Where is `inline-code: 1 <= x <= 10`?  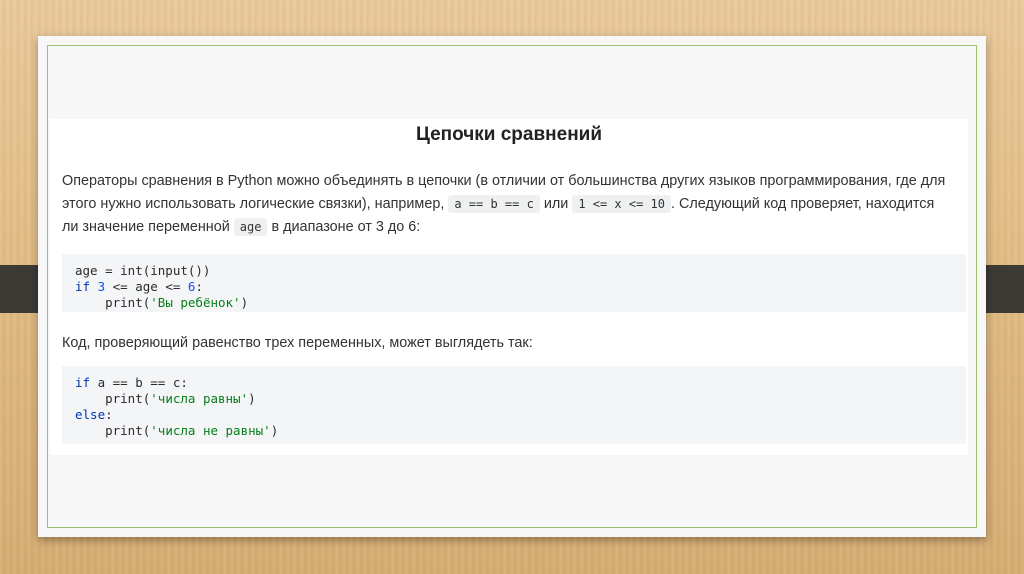 inline-code: 1 <= x <= 10 is located at coordinates (622, 204).